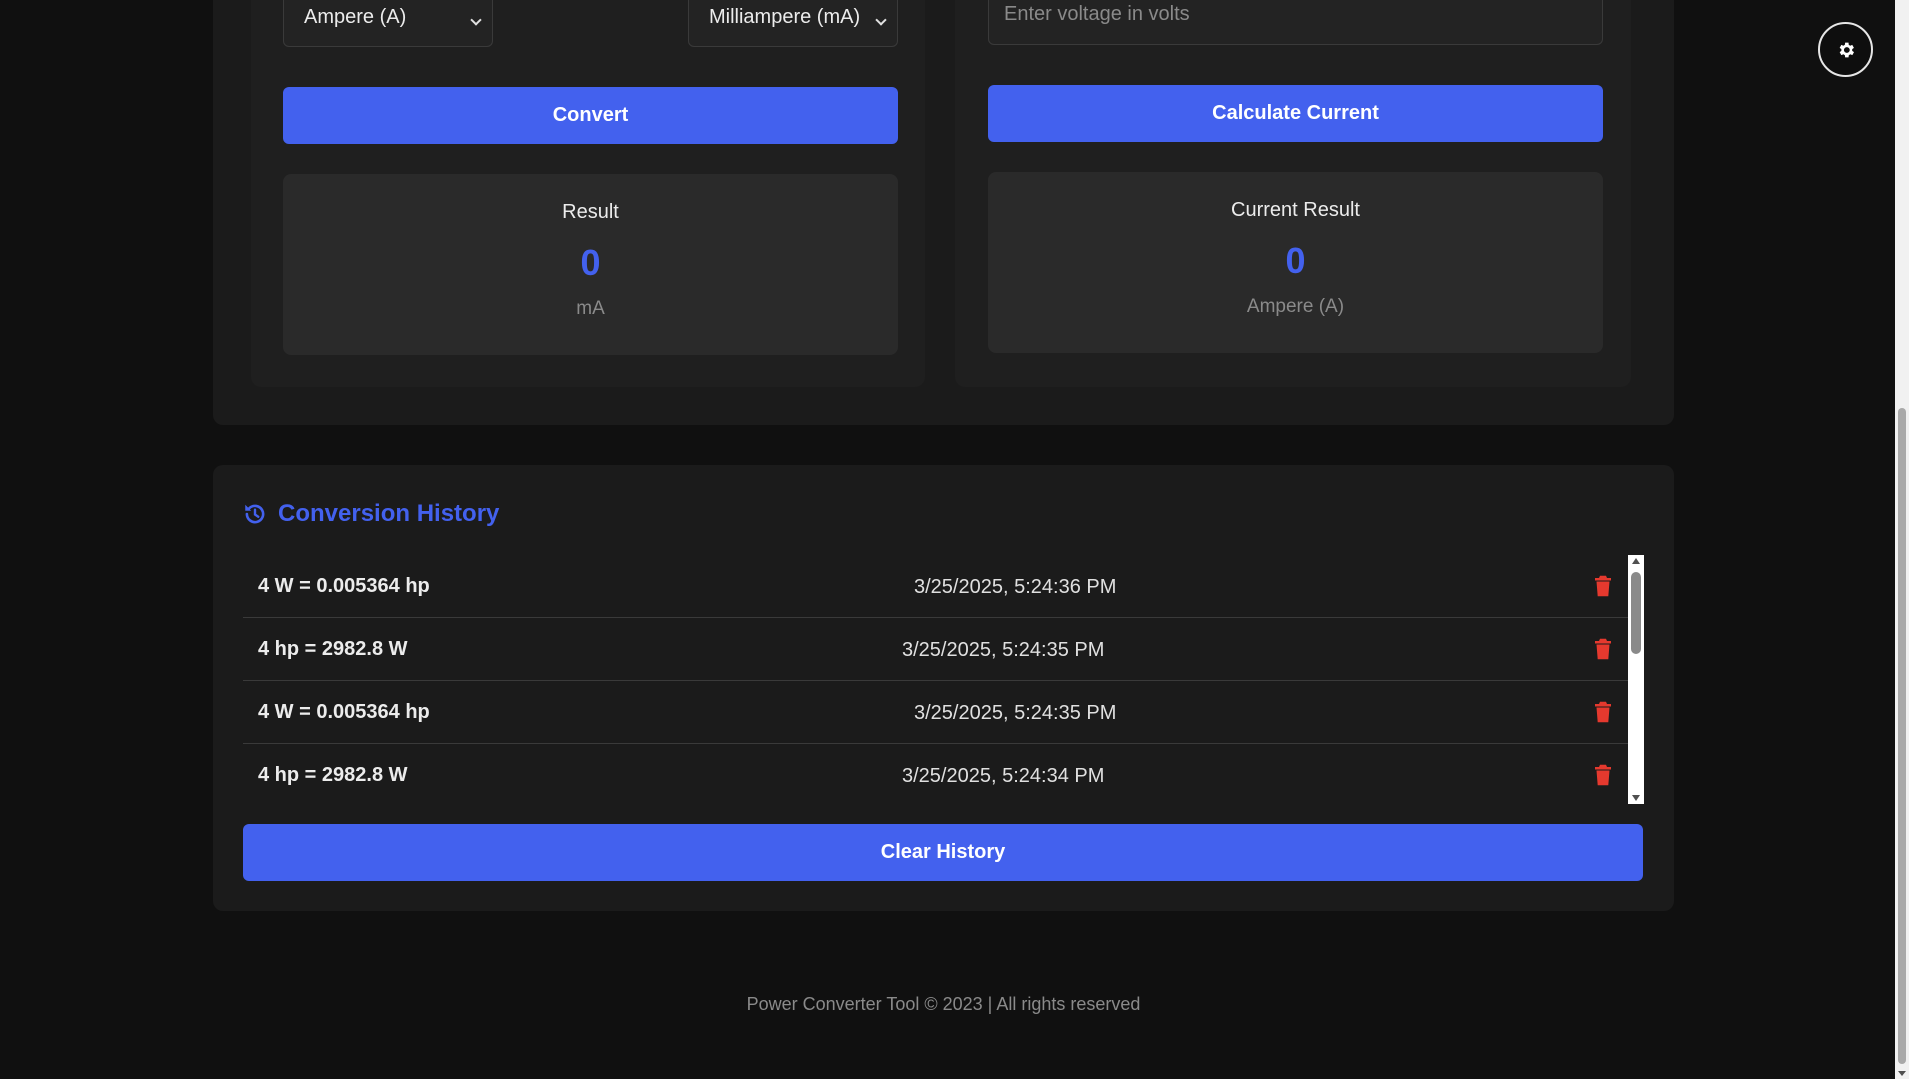  What do you see at coordinates (1295, 306) in the screenshot?
I see `current-result-unit: Ampere (A)` at bounding box center [1295, 306].